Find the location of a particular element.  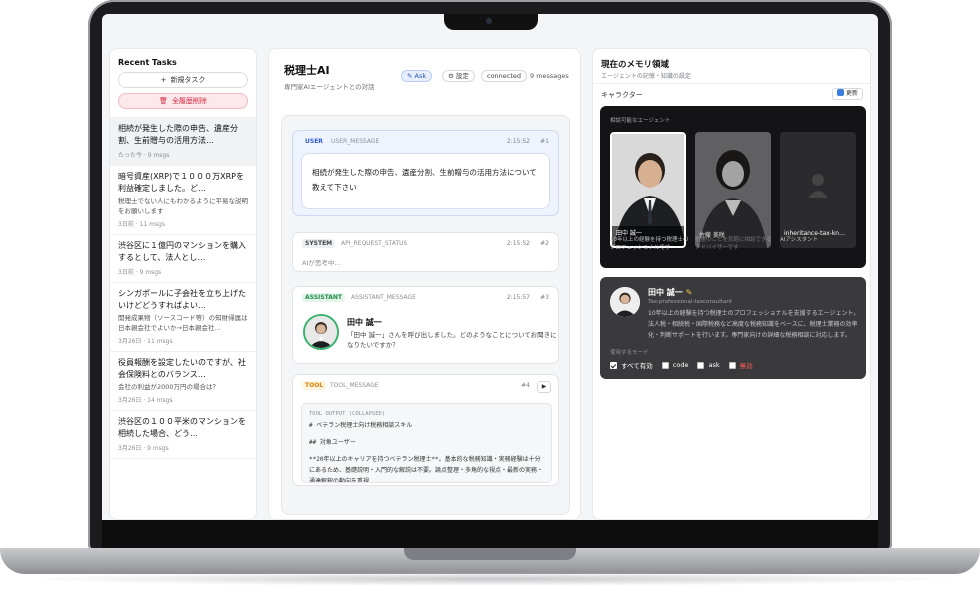

ask-mode-button: ✎ Ask is located at coordinates (417, 76).